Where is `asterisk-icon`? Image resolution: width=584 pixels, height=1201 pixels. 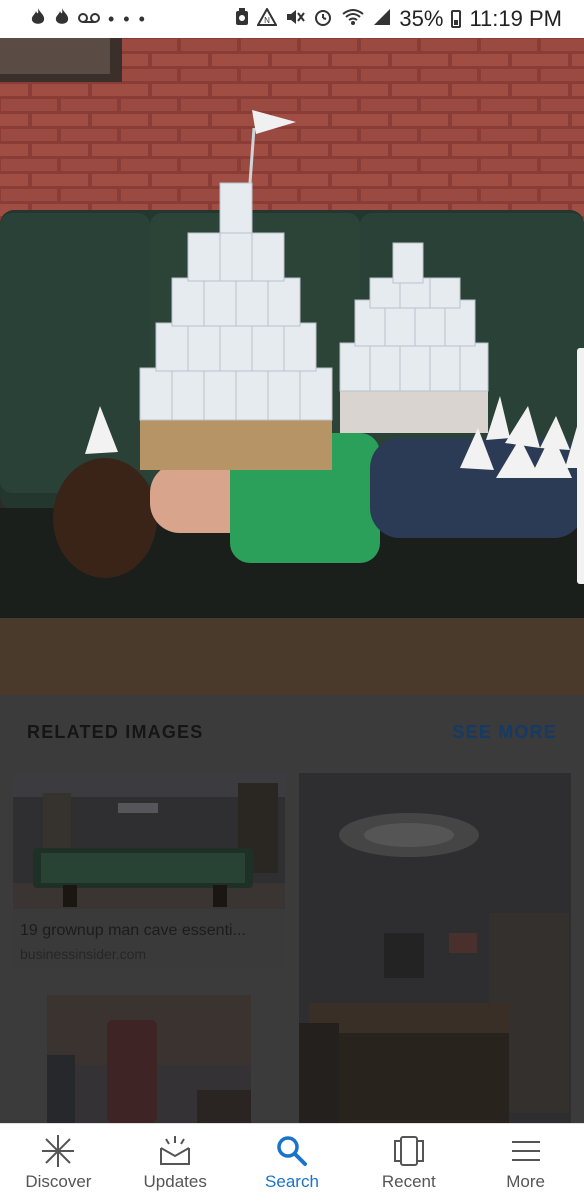 asterisk-icon is located at coordinates (58, 1151).